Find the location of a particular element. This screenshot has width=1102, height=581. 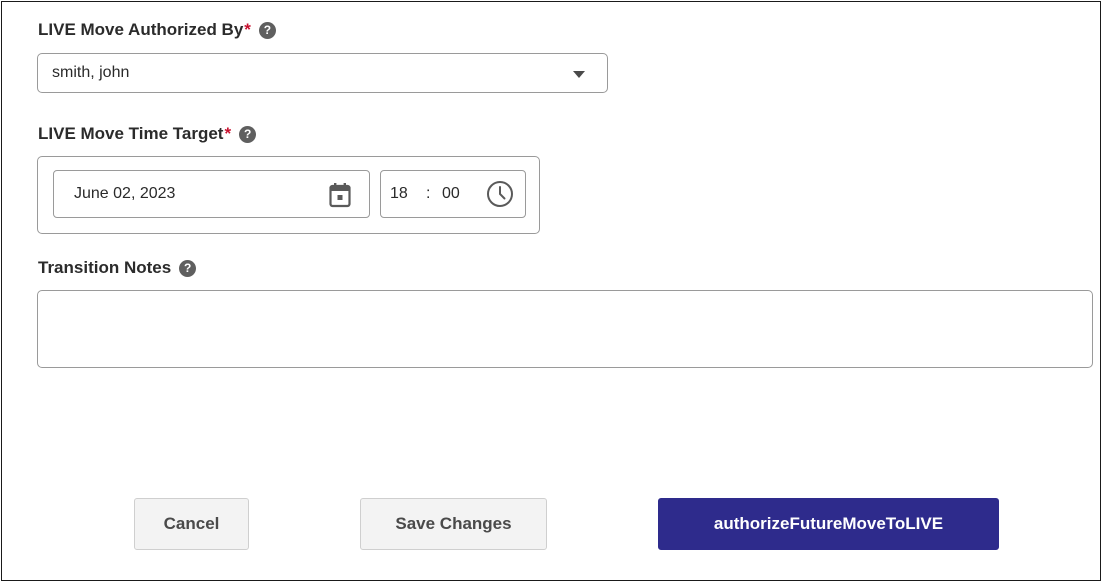

notes-label-group: Transition Notes ? is located at coordinates (117, 268).